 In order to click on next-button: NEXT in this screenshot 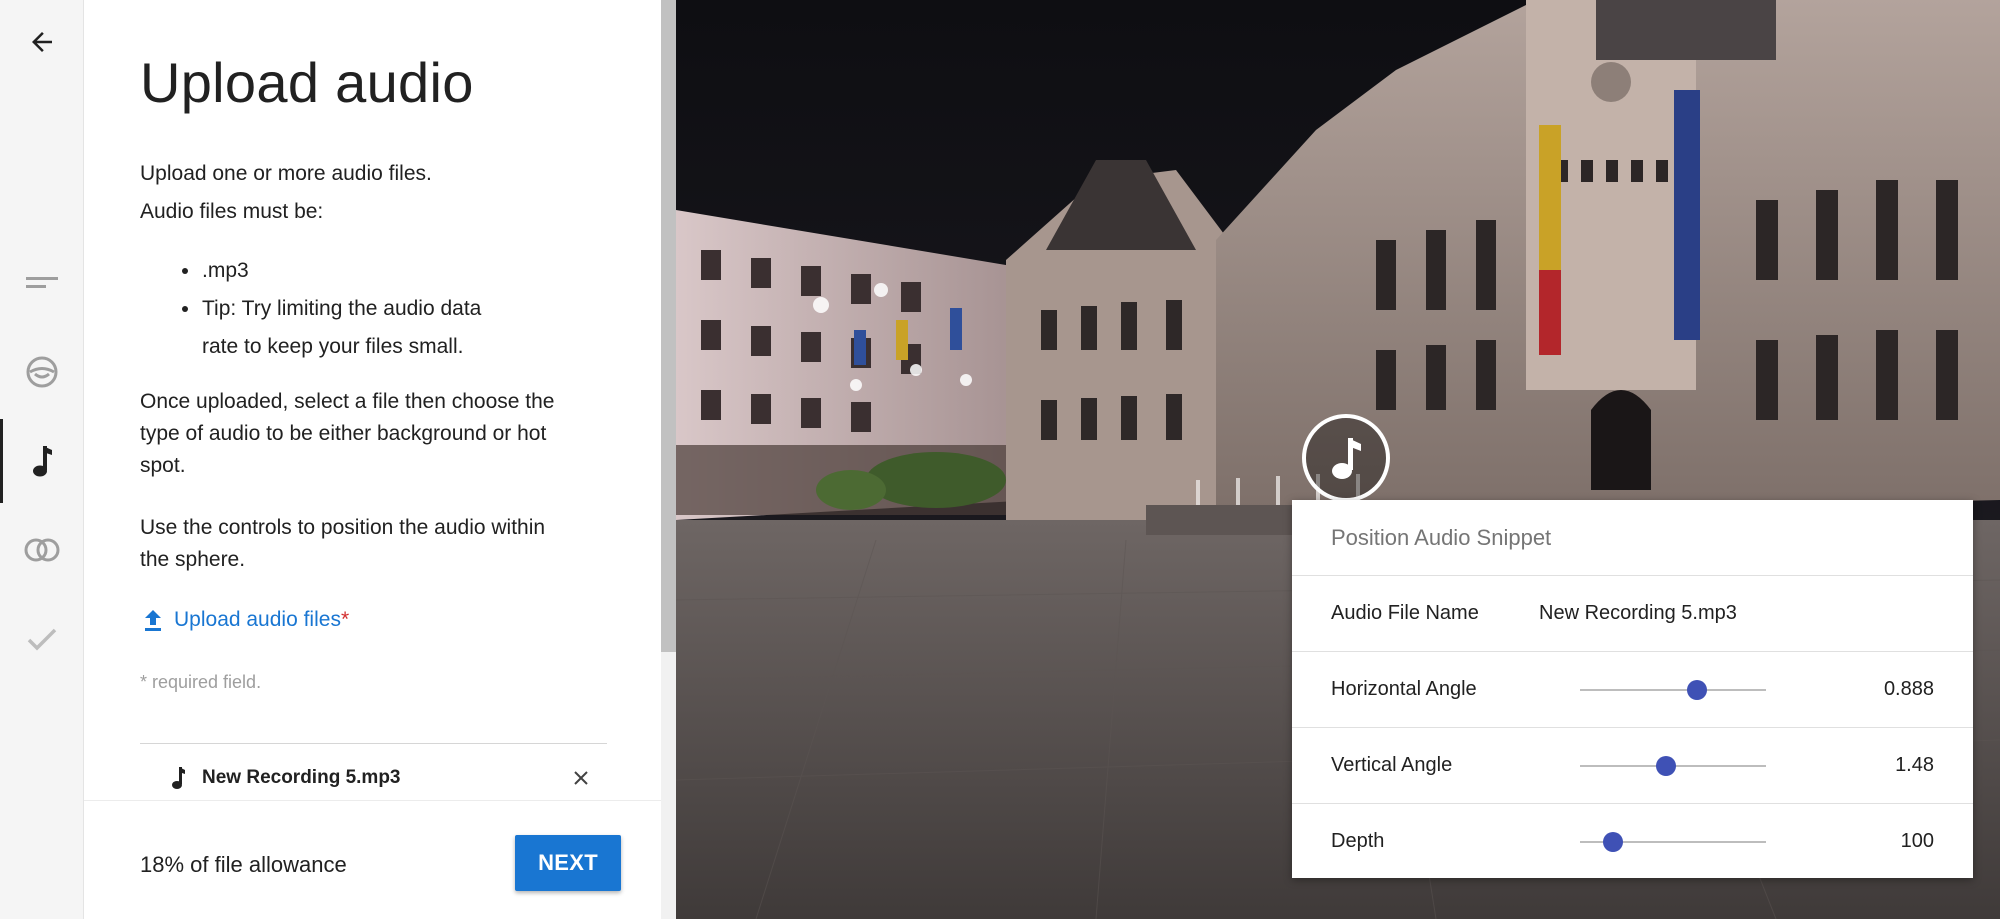, I will do `click(568, 863)`.